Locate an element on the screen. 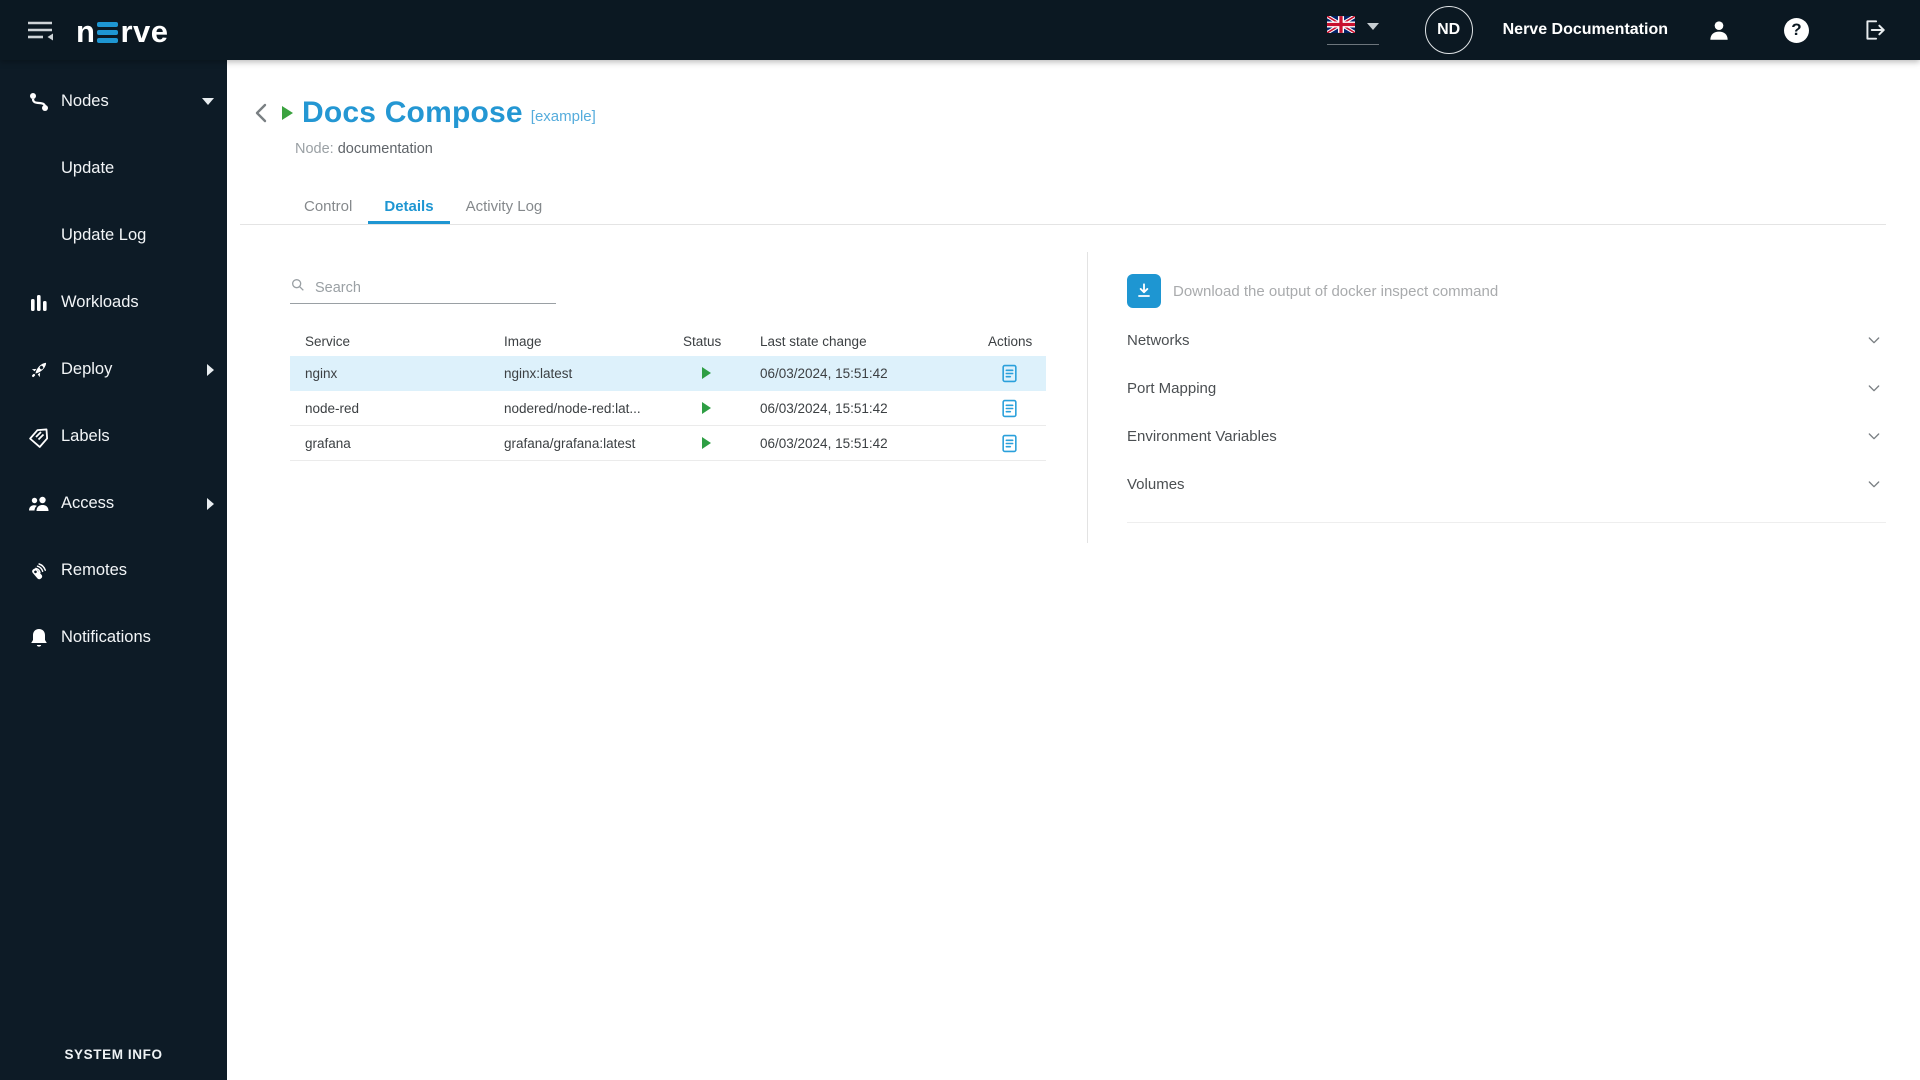 The height and width of the screenshot is (1080, 1920). remote-icon is located at coordinates (39, 571).